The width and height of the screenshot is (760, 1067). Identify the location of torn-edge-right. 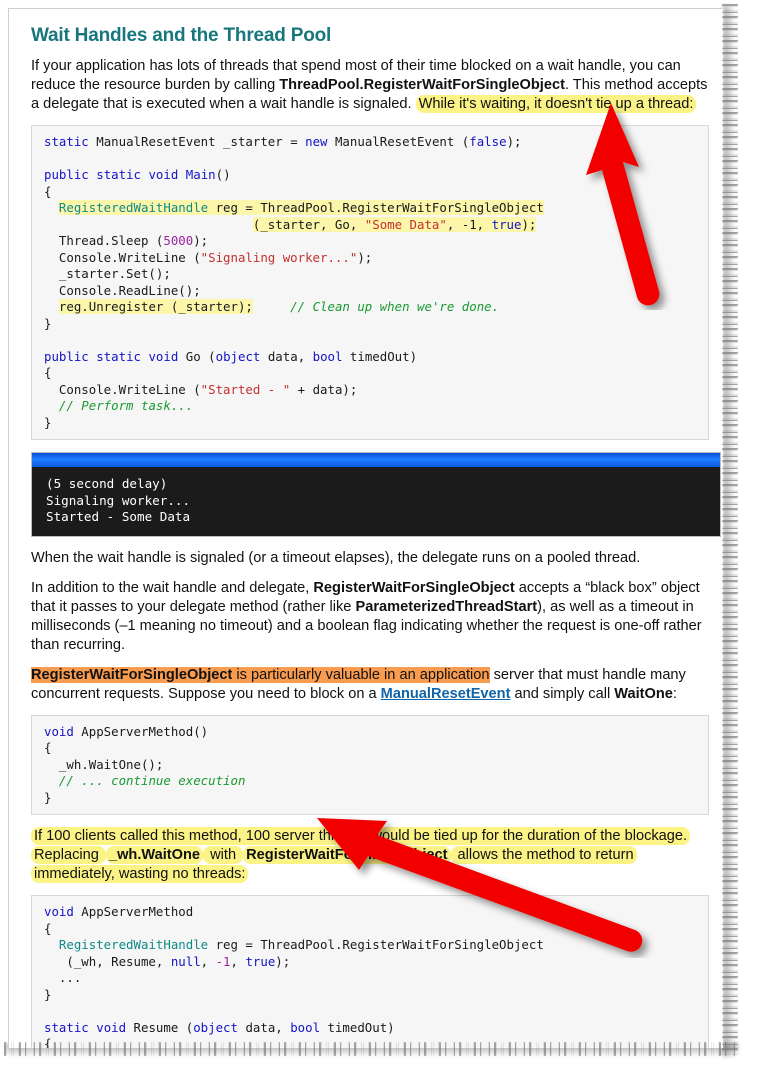
(730, 530).